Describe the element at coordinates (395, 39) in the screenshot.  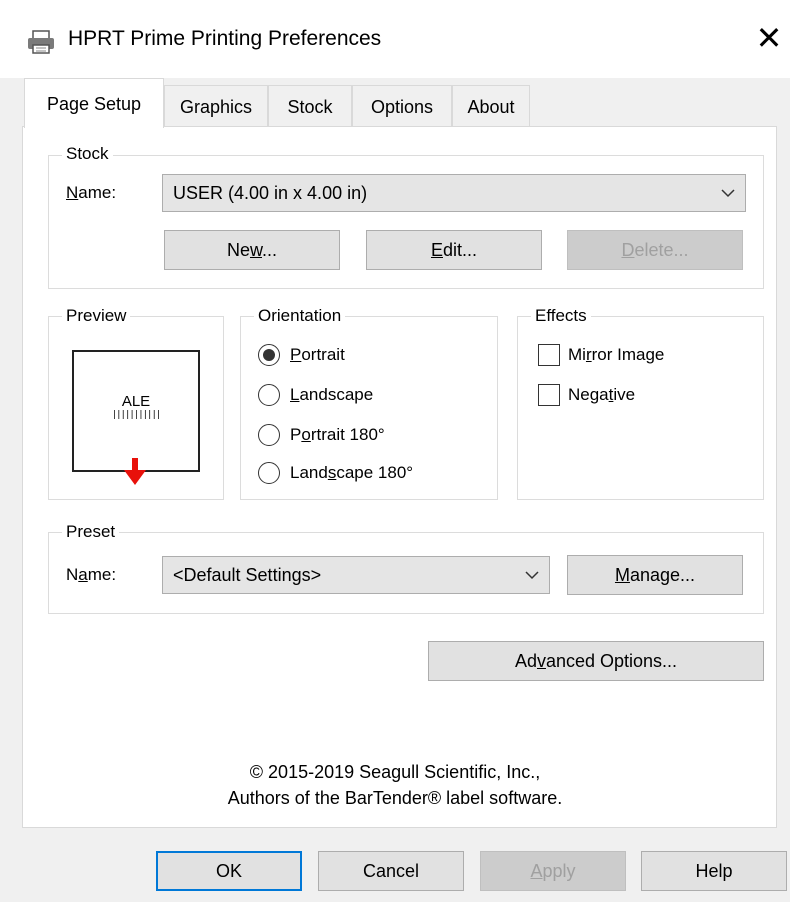
I see `title-bar: HPRT Prime Printing Preferences ✕` at that location.